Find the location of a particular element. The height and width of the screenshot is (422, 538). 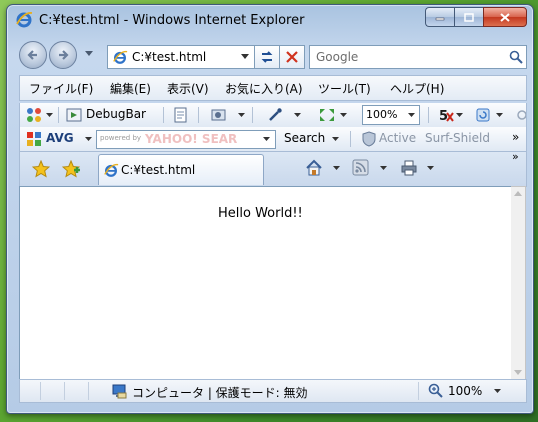

avg-label: AVG is located at coordinates (60, 138).